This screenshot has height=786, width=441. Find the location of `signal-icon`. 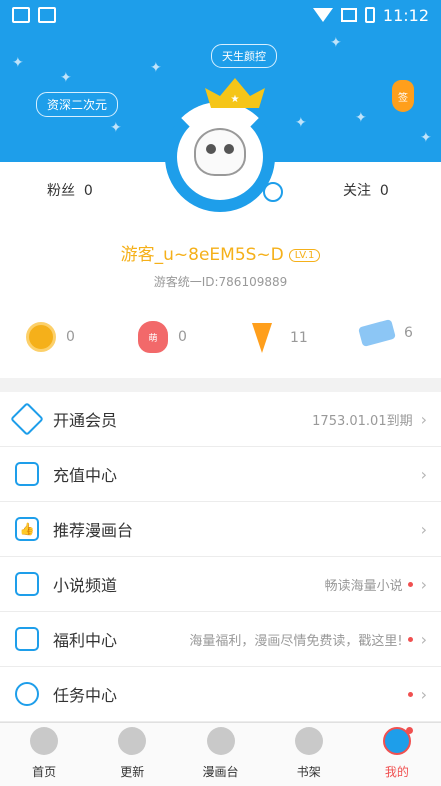

signal-icon is located at coordinates (348, 15).